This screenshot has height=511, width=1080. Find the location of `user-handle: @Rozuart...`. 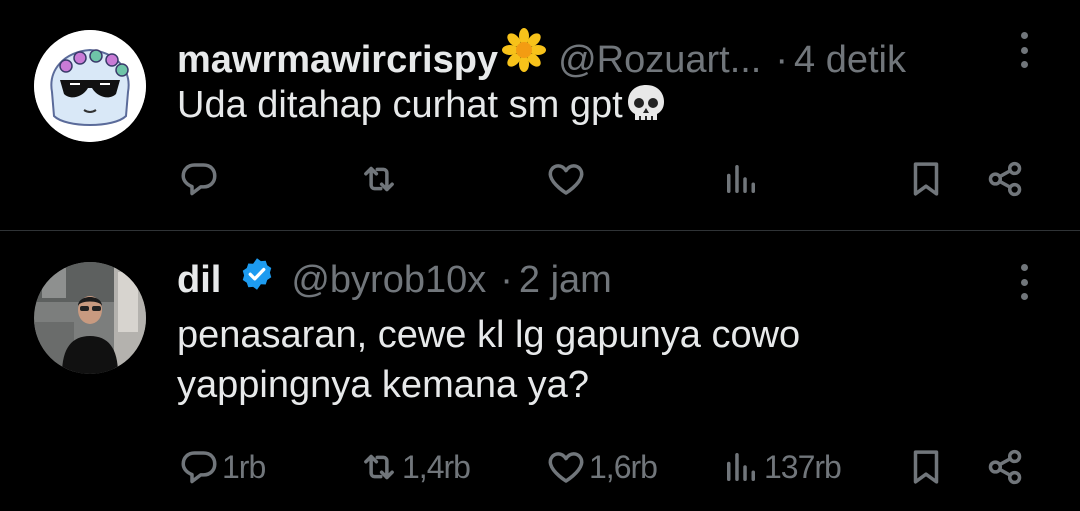

user-handle: @Rozuart... is located at coordinates (659, 60).